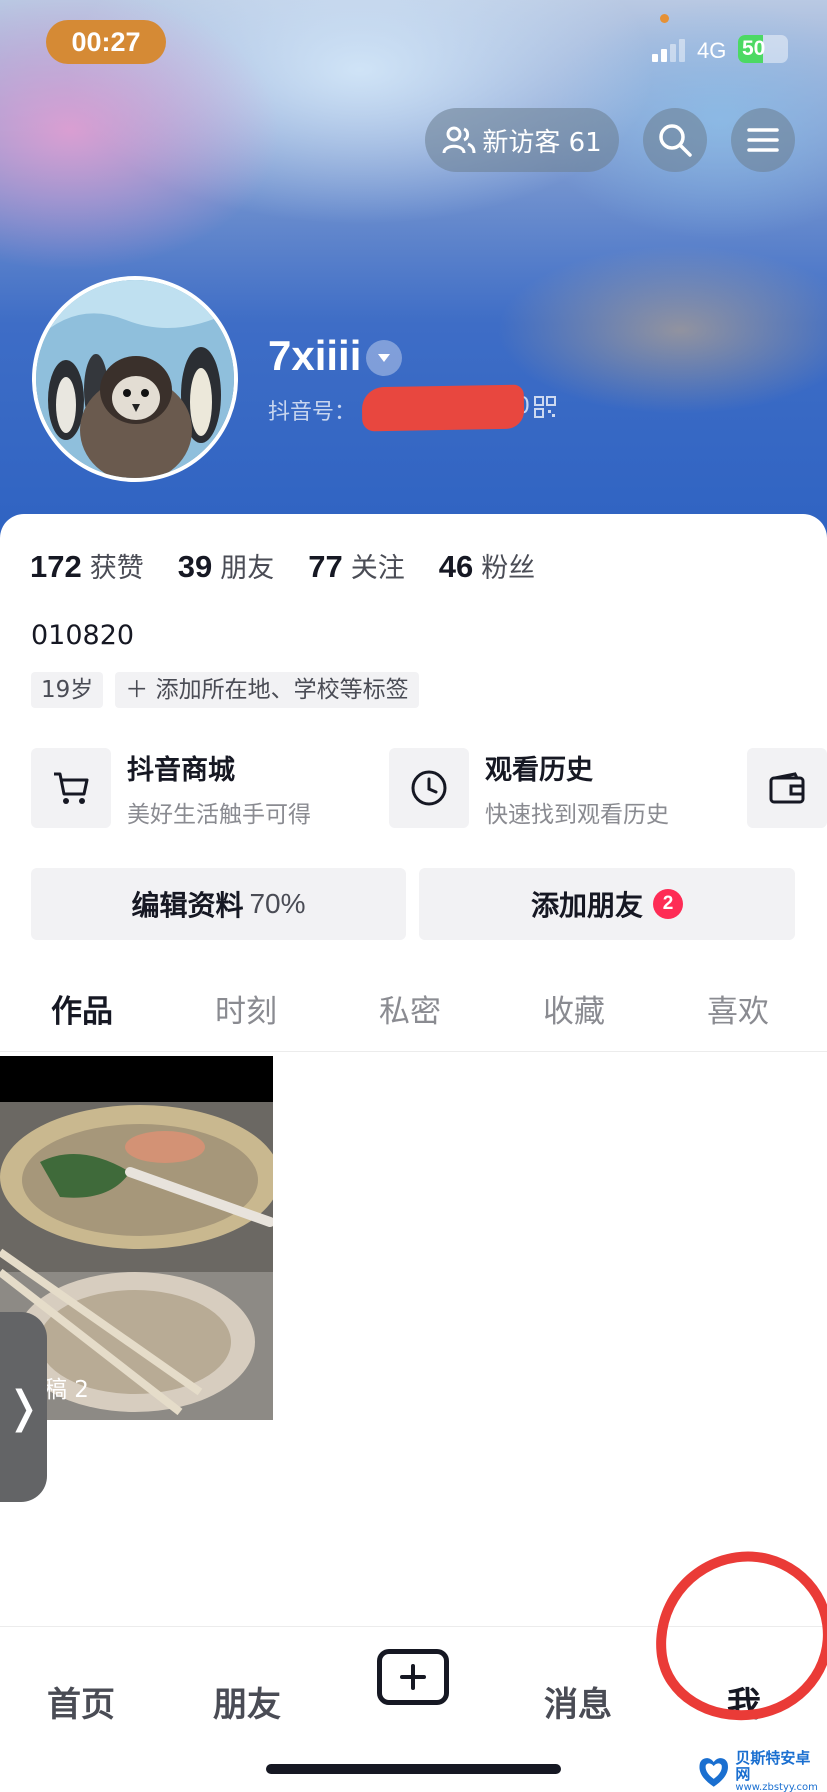  What do you see at coordinates (83, 635) in the screenshot?
I see `profile-bio: 010820` at bounding box center [83, 635].